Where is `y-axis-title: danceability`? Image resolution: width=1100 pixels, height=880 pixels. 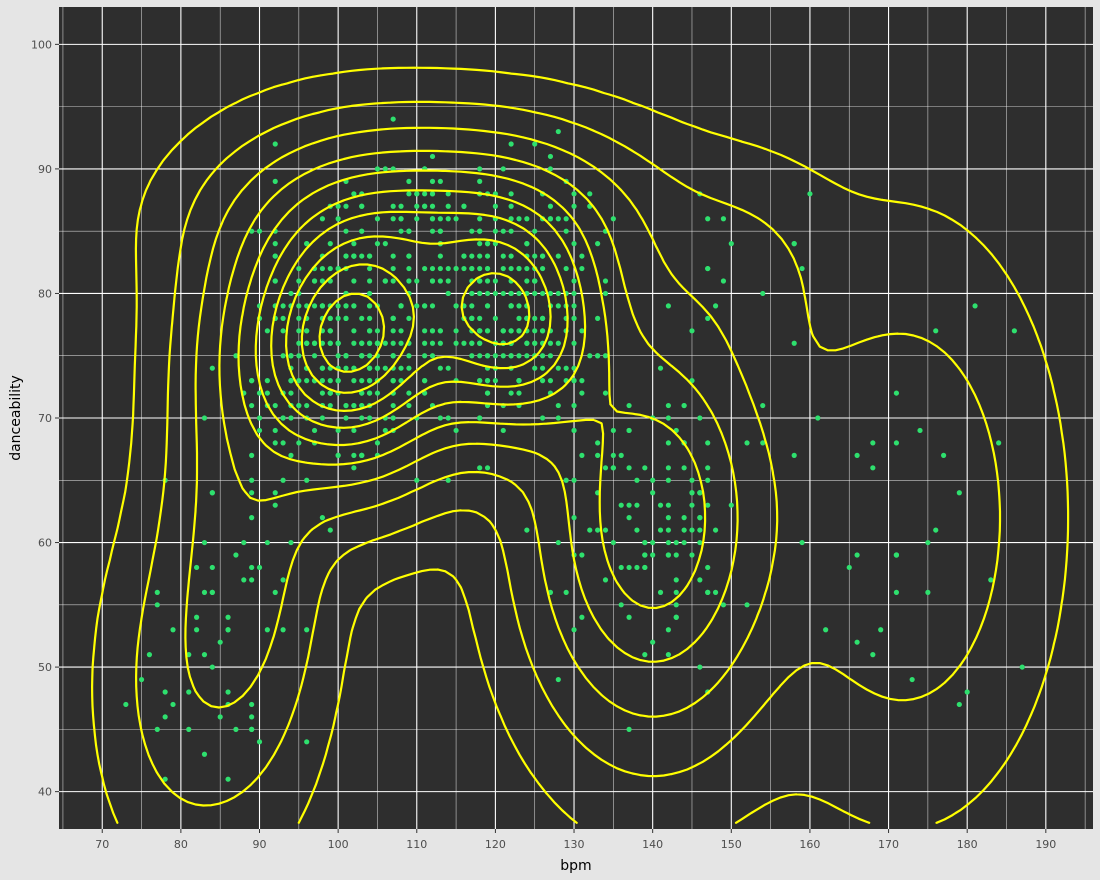 y-axis-title: danceability is located at coordinates (16, 418).